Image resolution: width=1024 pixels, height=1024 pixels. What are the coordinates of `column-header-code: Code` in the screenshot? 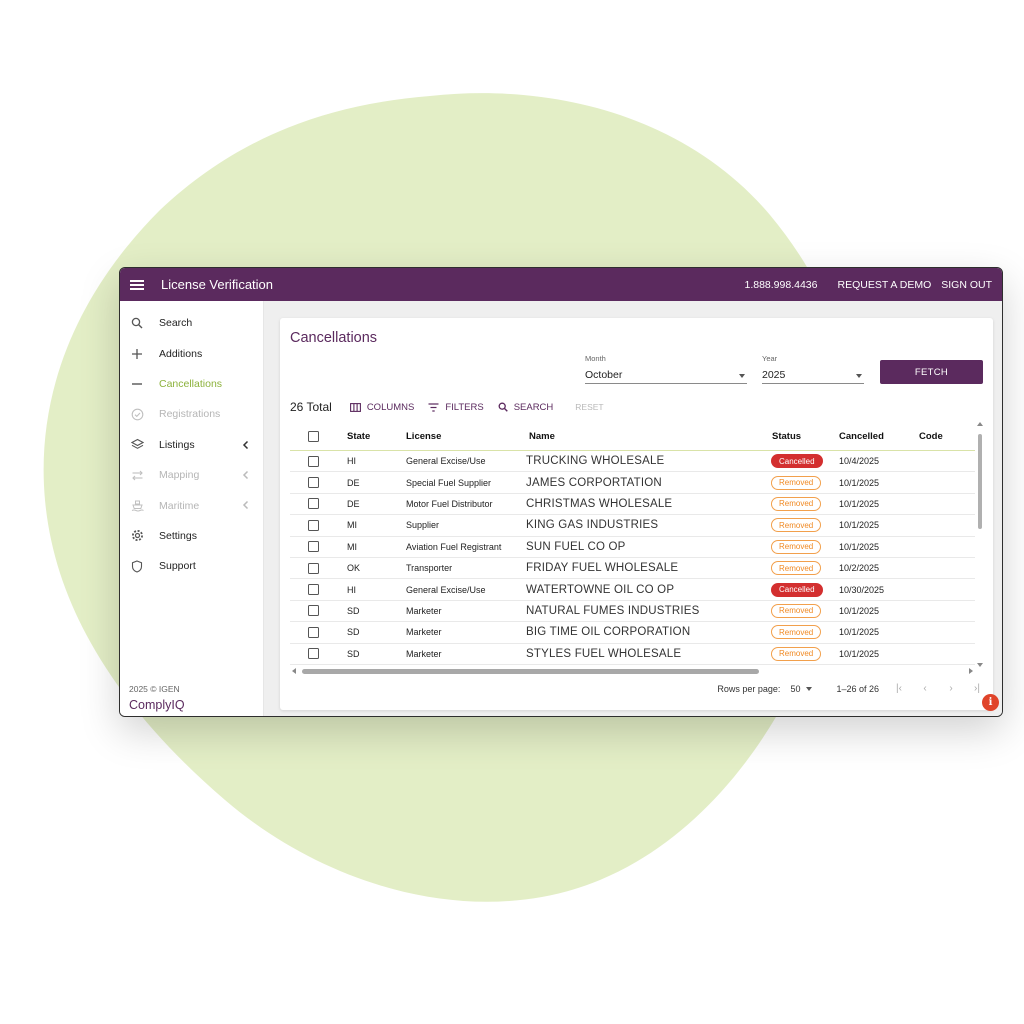 It's located at (931, 436).